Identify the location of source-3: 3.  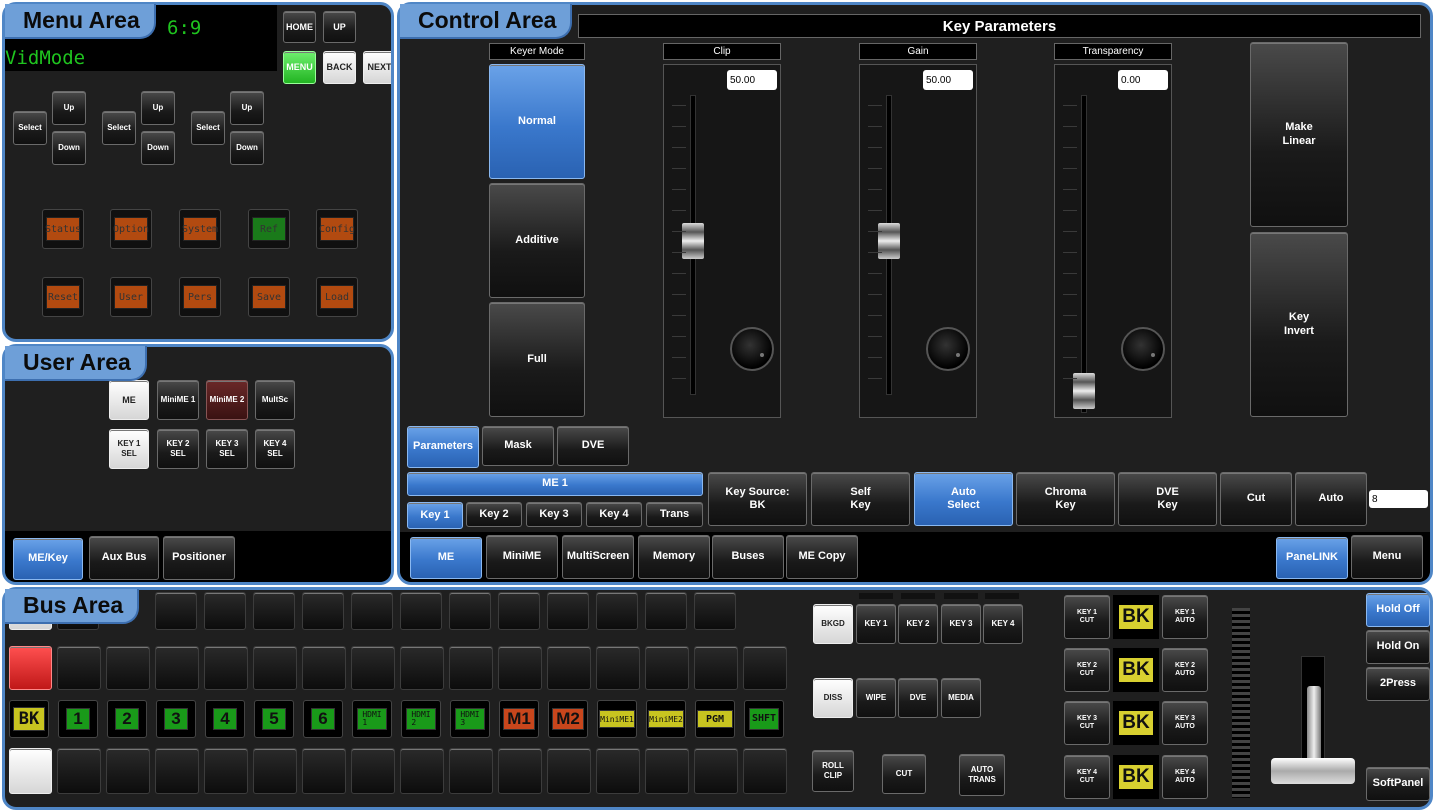
(176, 719).